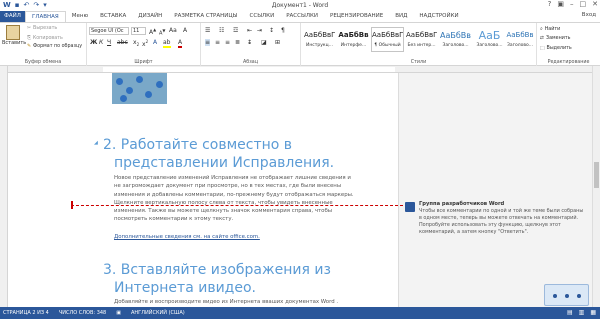 The image size is (600, 319). Describe the element at coordinates (138, 31) in the screenshot. I see `font-size-combo: 11` at that location.